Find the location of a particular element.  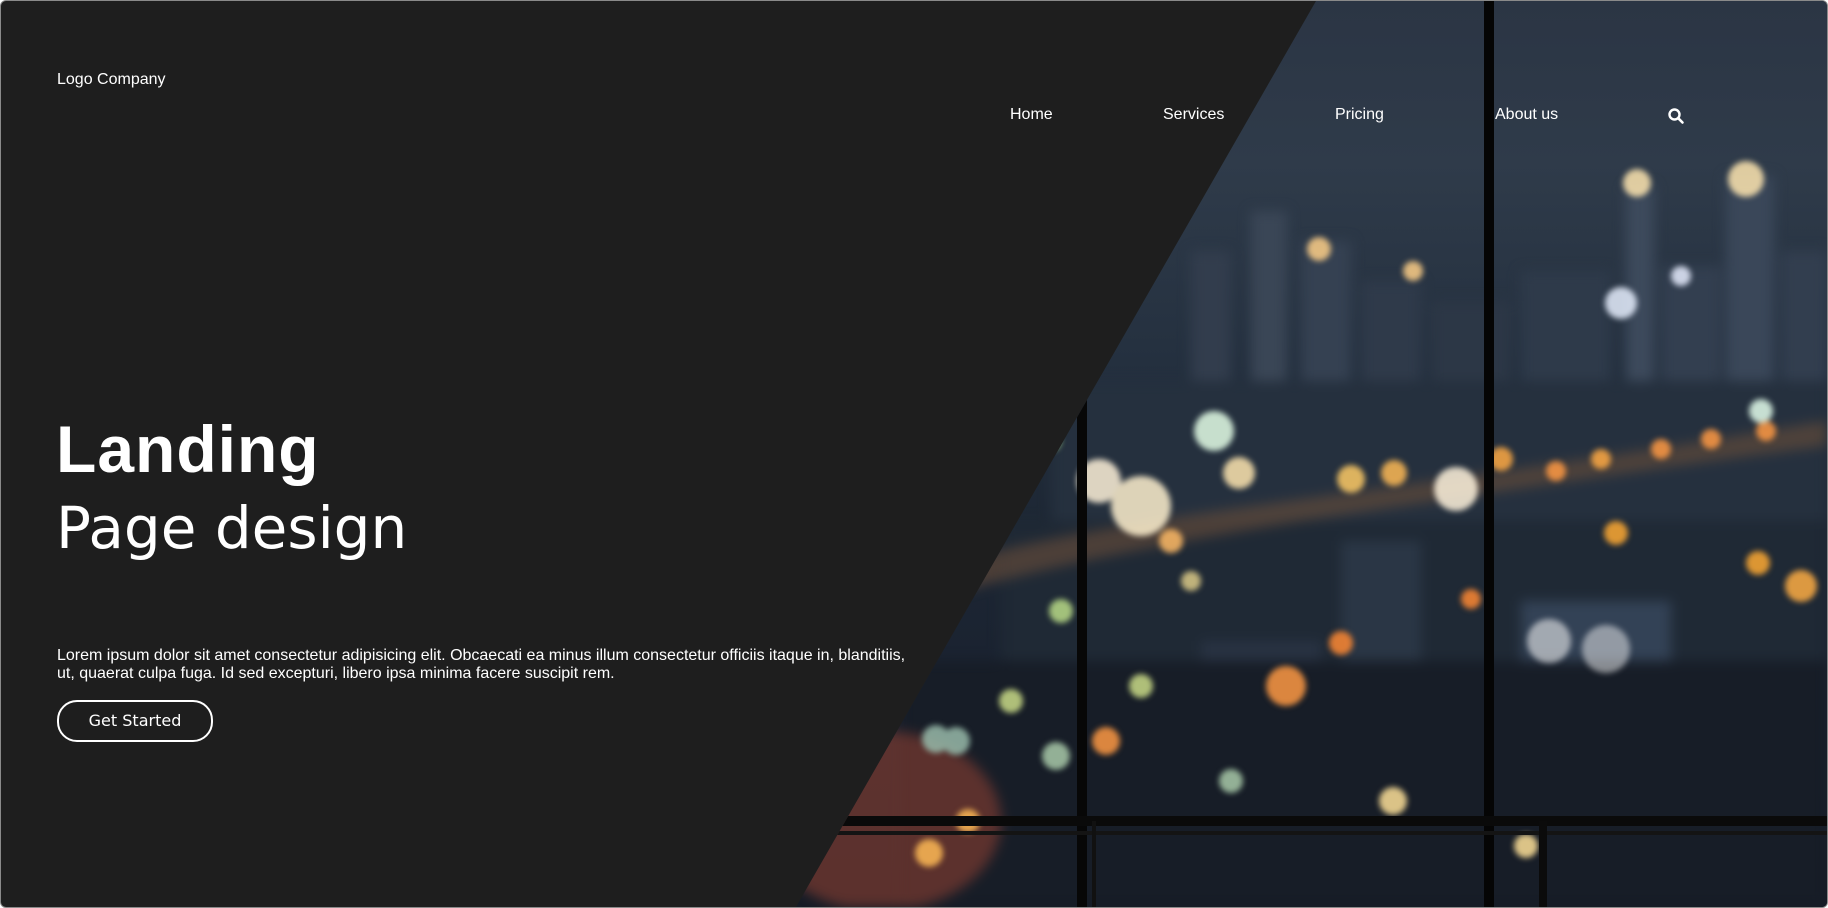

nav-pricing: Pricing is located at coordinates (1359, 117).